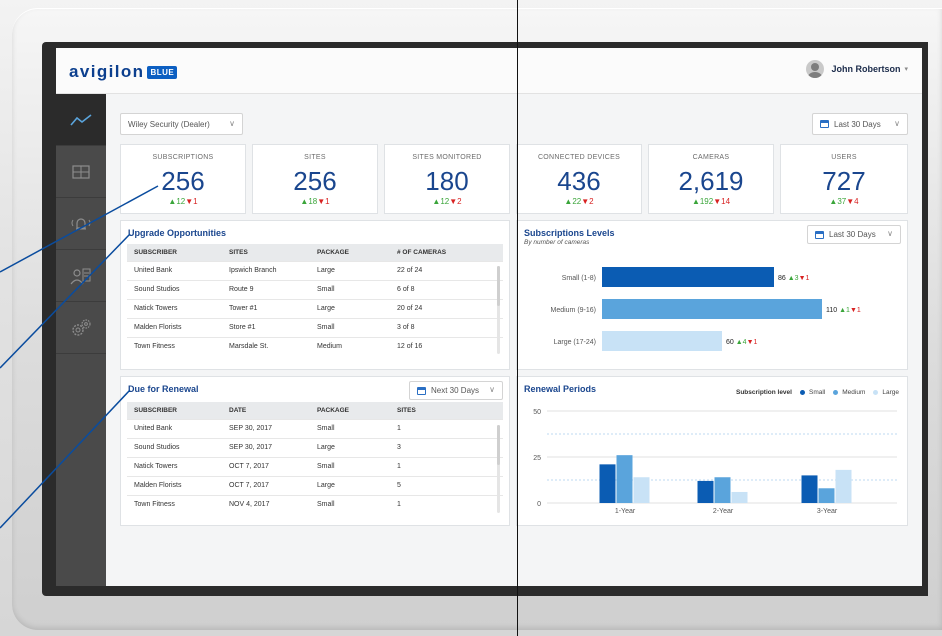 This screenshot has width=942, height=636. I want to click on callout-lines, so click(79, 357).